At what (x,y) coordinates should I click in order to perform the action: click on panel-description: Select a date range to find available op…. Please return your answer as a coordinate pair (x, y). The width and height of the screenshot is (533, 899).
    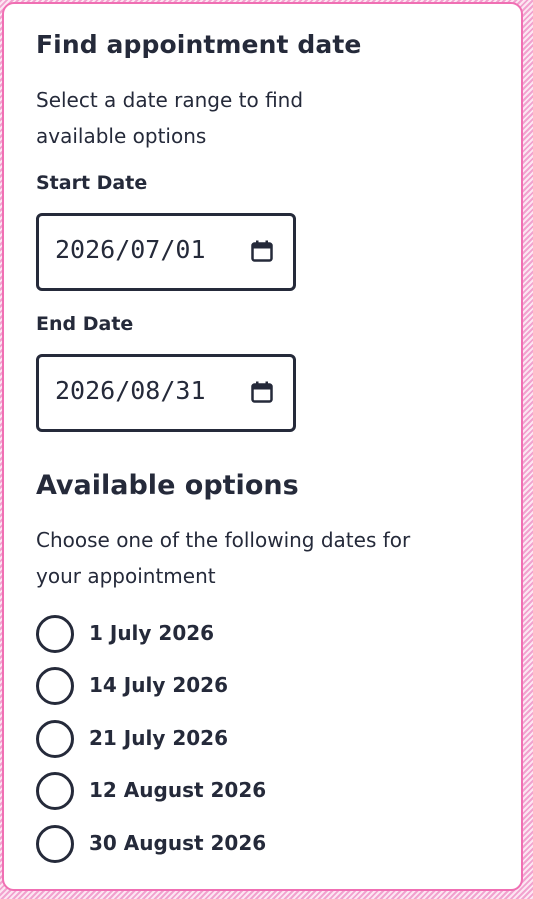
    Looking at the image, I should click on (170, 118).